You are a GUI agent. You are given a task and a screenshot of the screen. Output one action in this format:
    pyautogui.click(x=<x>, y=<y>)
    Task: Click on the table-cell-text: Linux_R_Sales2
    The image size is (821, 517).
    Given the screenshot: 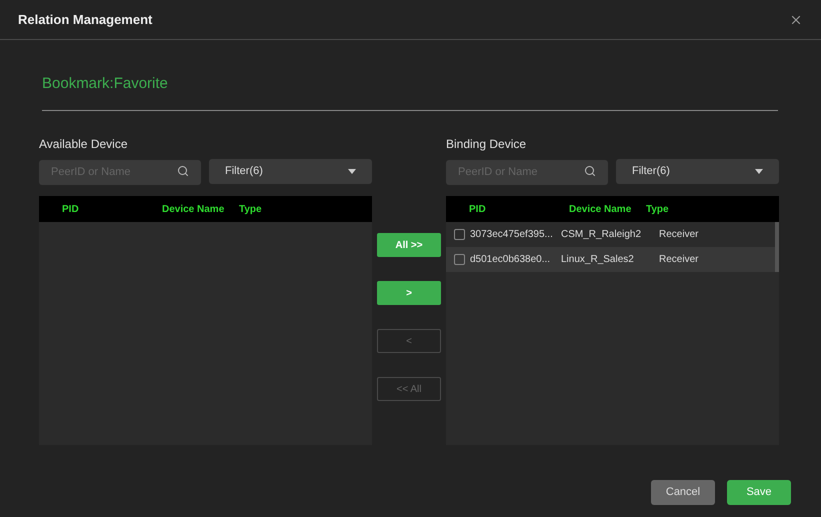 What is the action you would take?
    pyautogui.click(x=597, y=260)
    